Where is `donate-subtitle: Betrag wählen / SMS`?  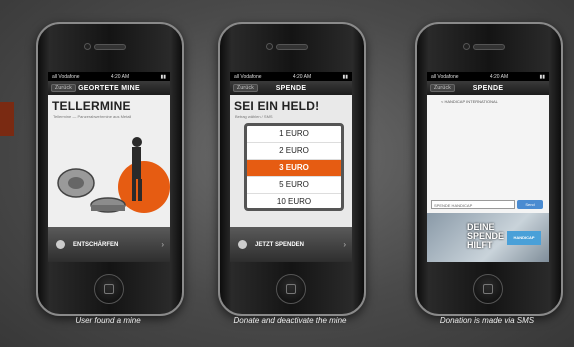 donate-subtitle: Betrag wählen / SMS is located at coordinates (254, 116).